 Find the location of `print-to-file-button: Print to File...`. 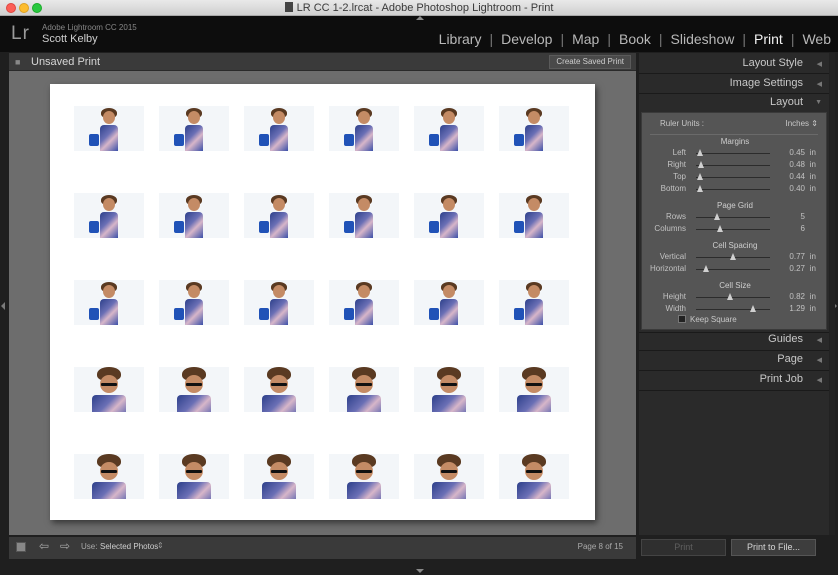

print-to-file-button: Print to File... is located at coordinates (773, 547).